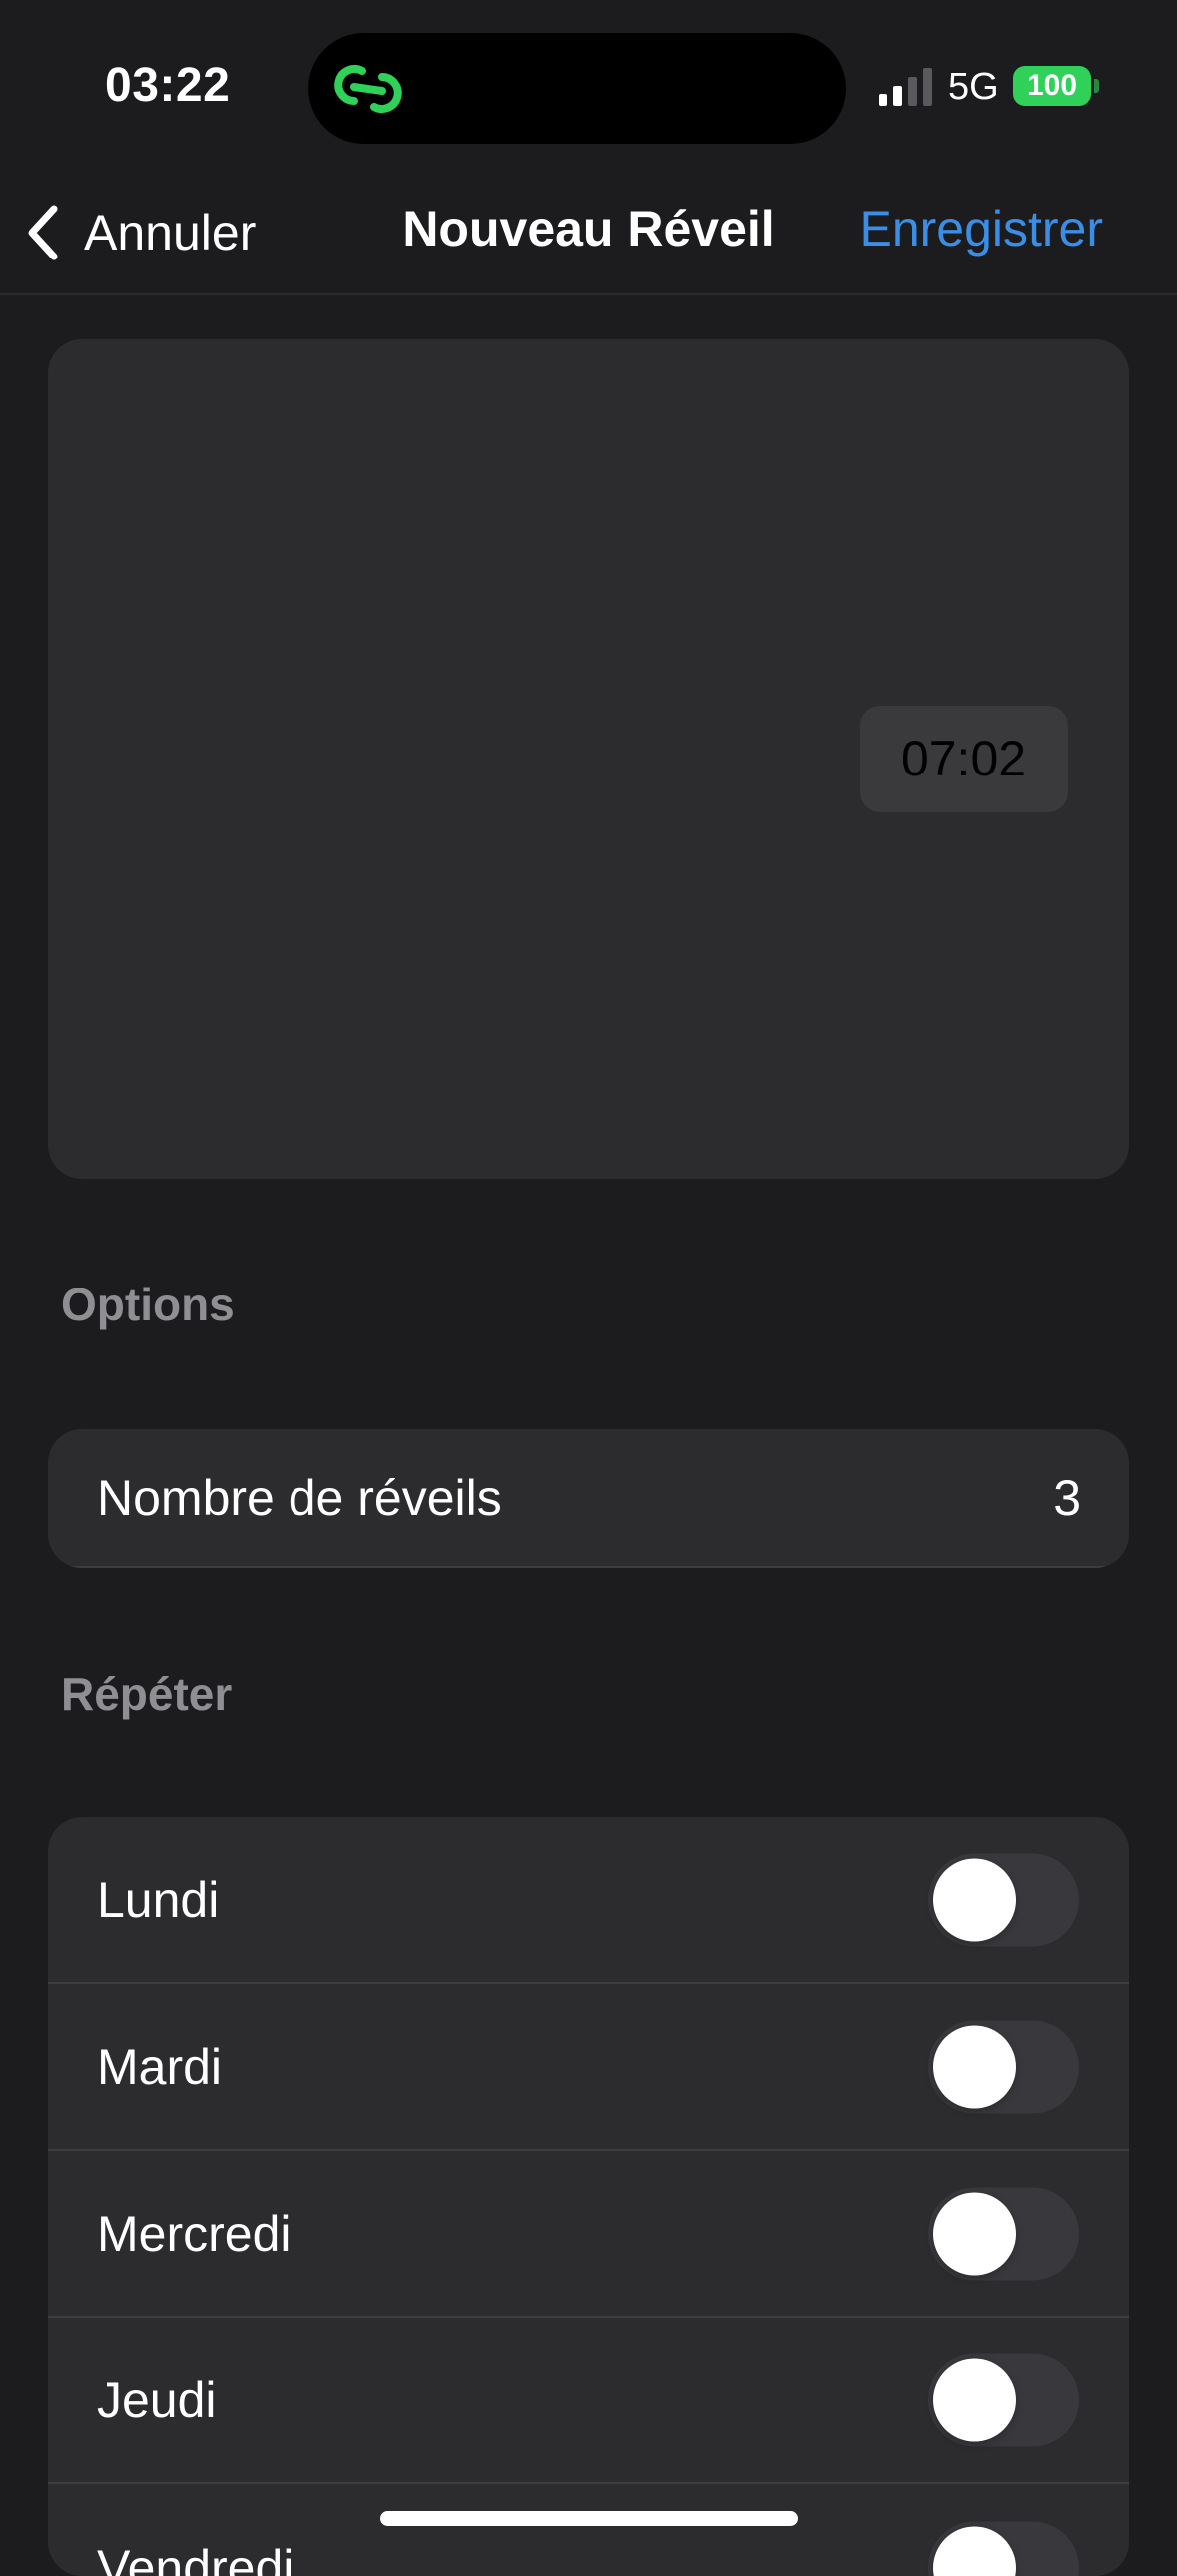 The image size is (1177, 2576). I want to click on alarm-count-row: Nombre de réveils 3, so click(588, 1499).